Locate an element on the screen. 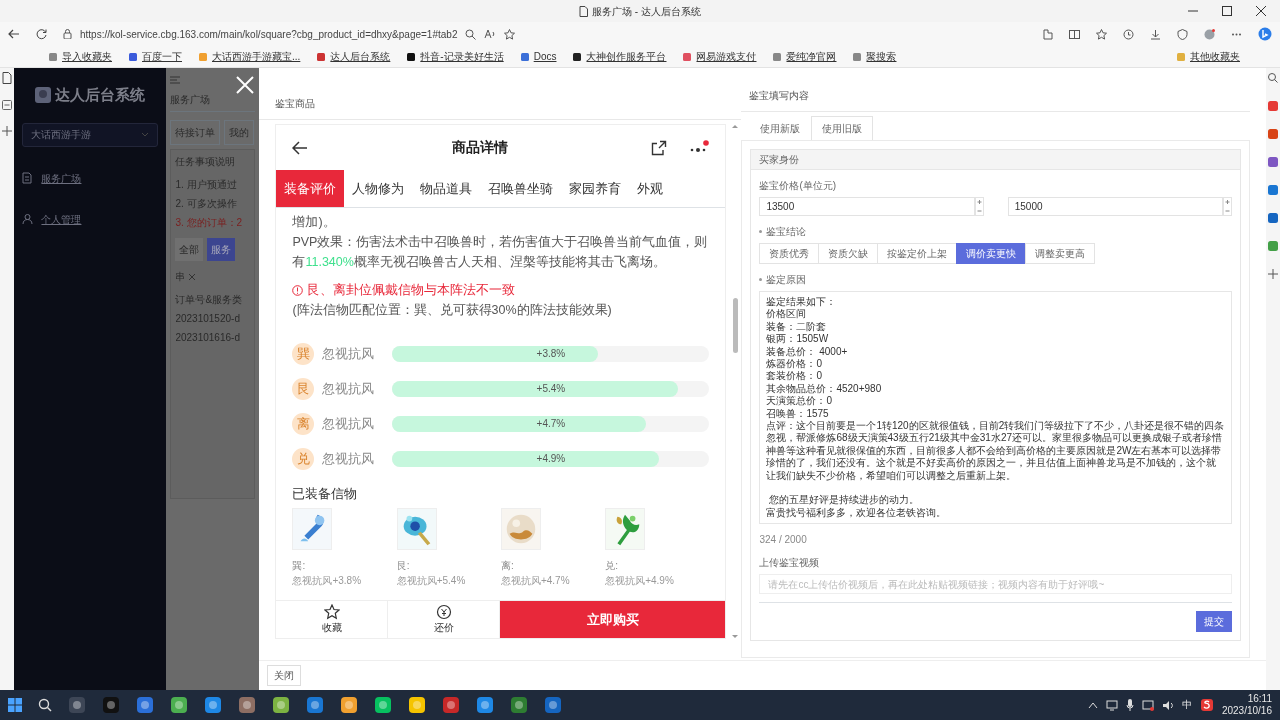  bookmark-link: 抖音-记录美好生活 is located at coordinates (455, 56).